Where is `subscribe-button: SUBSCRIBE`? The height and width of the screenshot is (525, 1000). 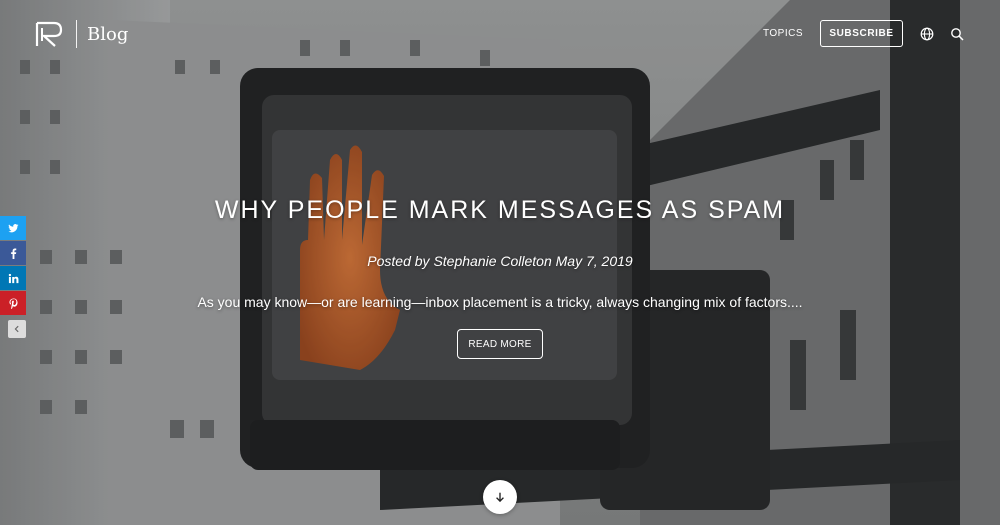
subscribe-button: SUBSCRIBE is located at coordinates (861, 33).